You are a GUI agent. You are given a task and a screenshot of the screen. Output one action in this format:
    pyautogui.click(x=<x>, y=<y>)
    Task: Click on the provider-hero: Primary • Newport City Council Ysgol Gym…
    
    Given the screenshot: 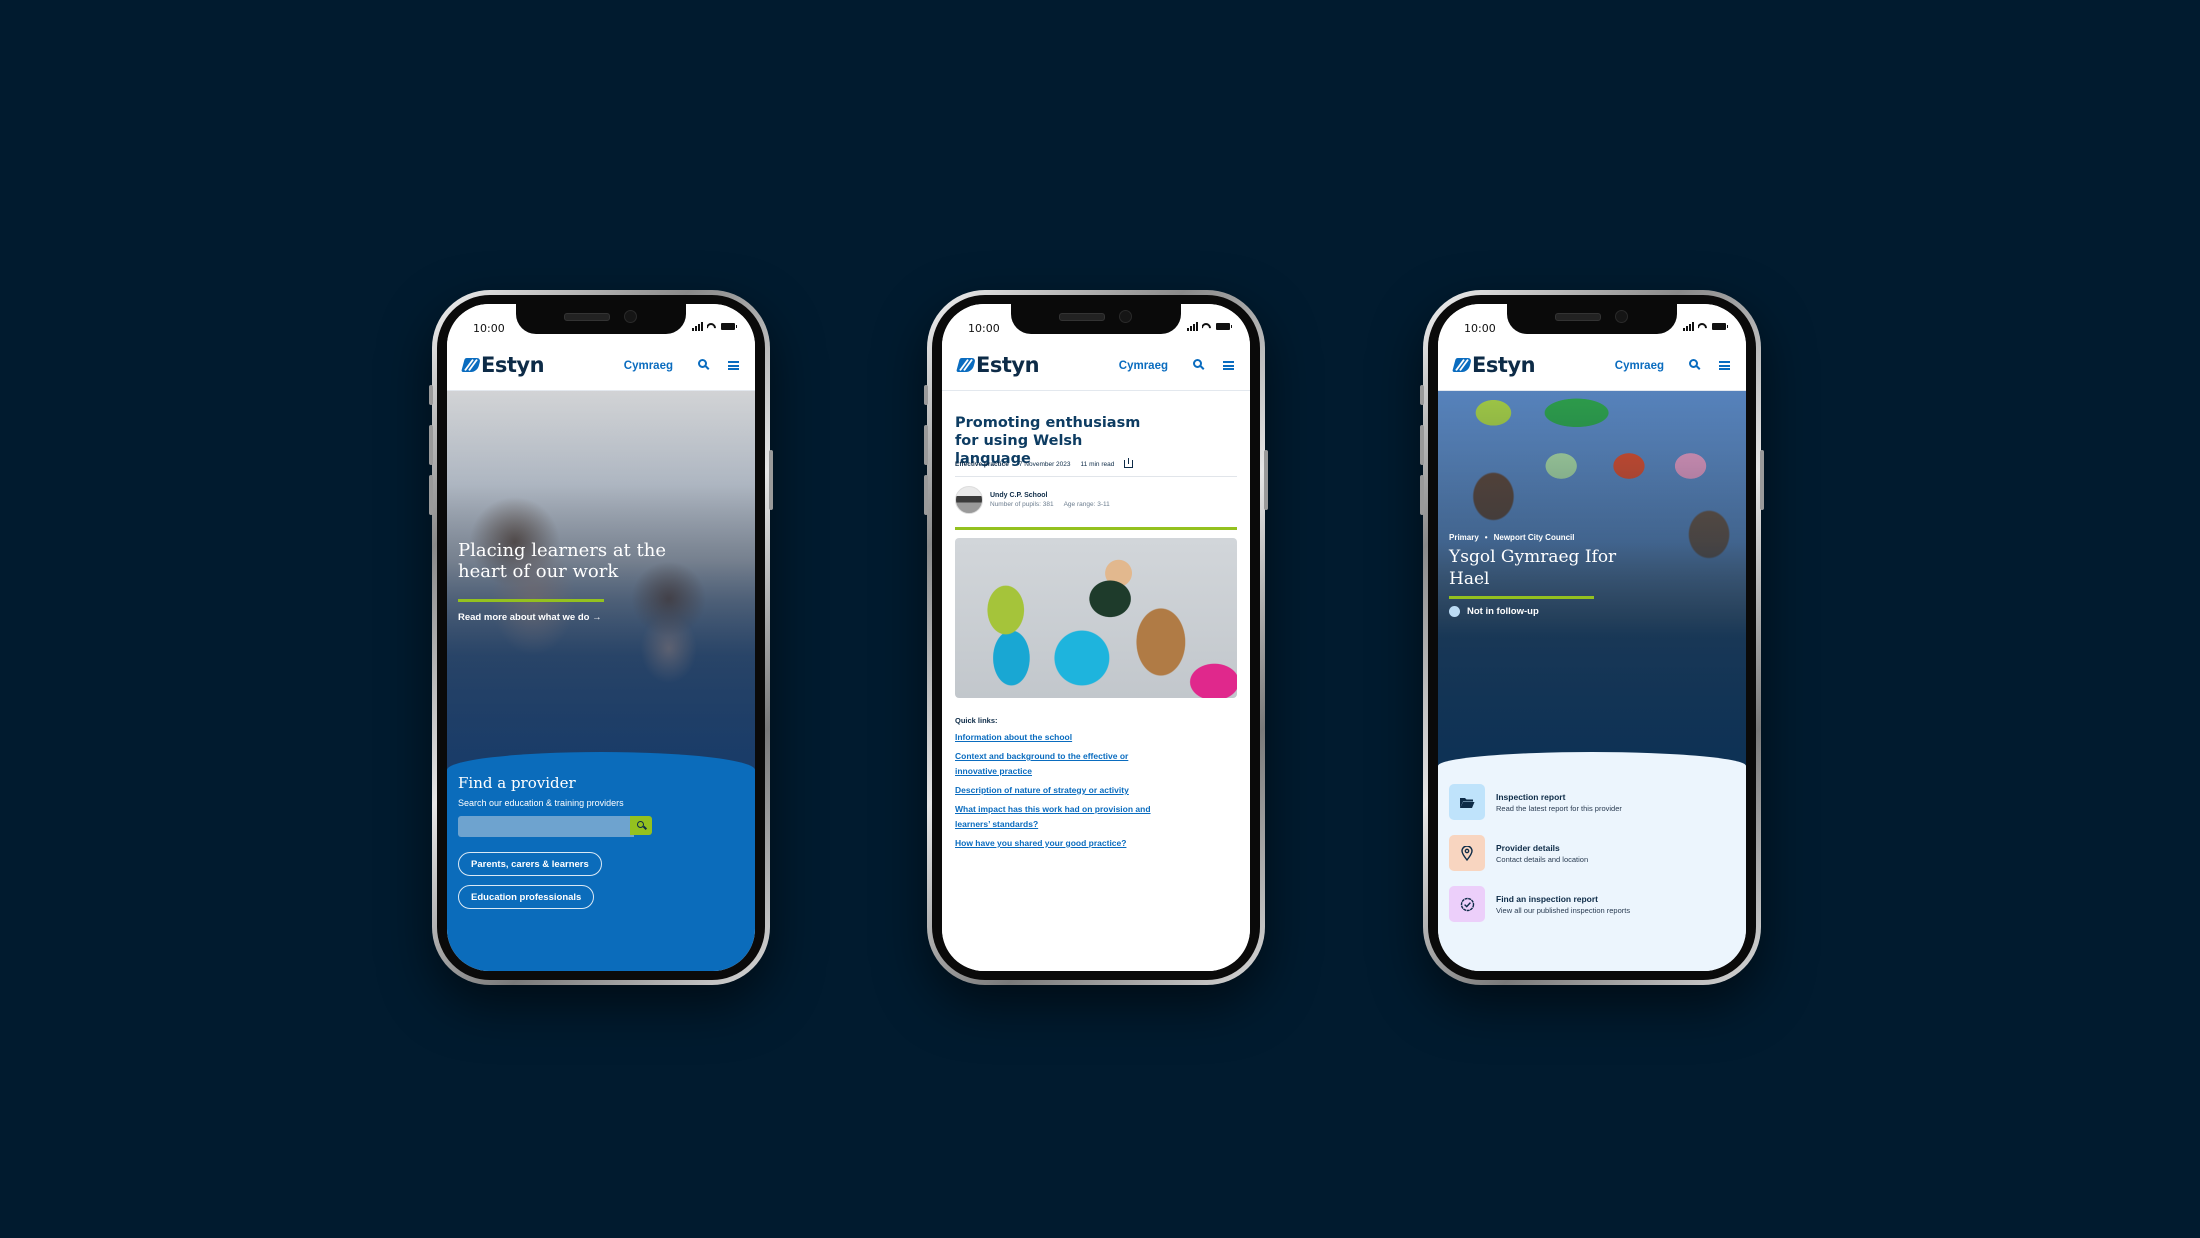 What is the action you would take?
    pyautogui.click(x=1592, y=580)
    